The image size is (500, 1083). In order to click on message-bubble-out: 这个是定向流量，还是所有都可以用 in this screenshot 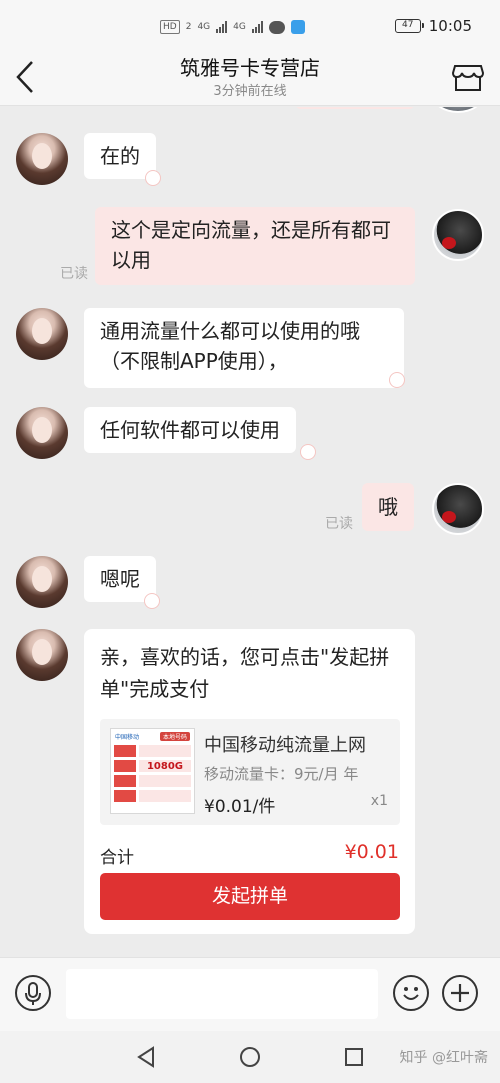, I will do `click(255, 246)`.